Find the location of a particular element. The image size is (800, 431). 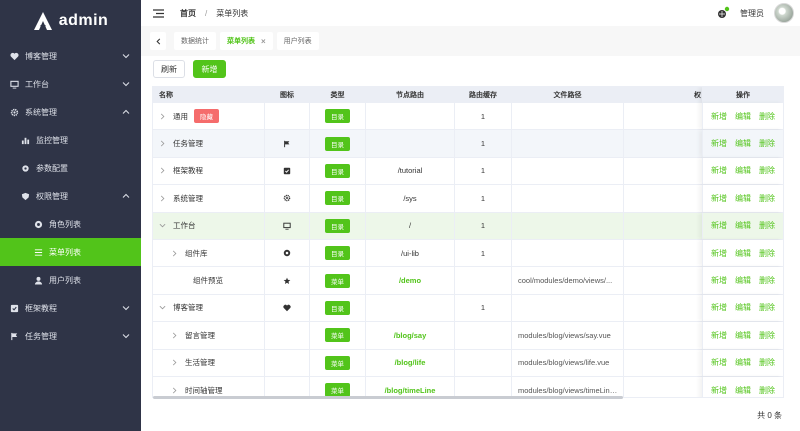

refresh-button: 刷新 is located at coordinates (169, 69).